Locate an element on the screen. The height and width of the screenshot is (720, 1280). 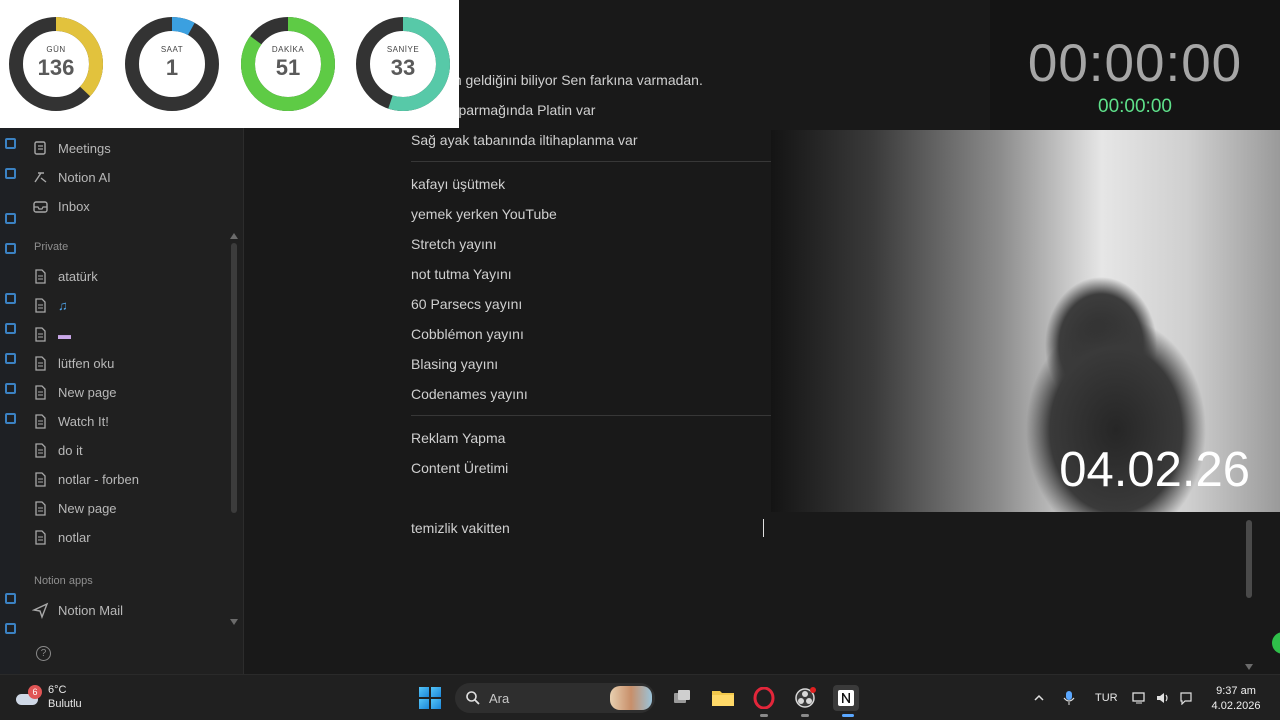
sidebar-item-label: Meetings is located at coordinates (84, 148).